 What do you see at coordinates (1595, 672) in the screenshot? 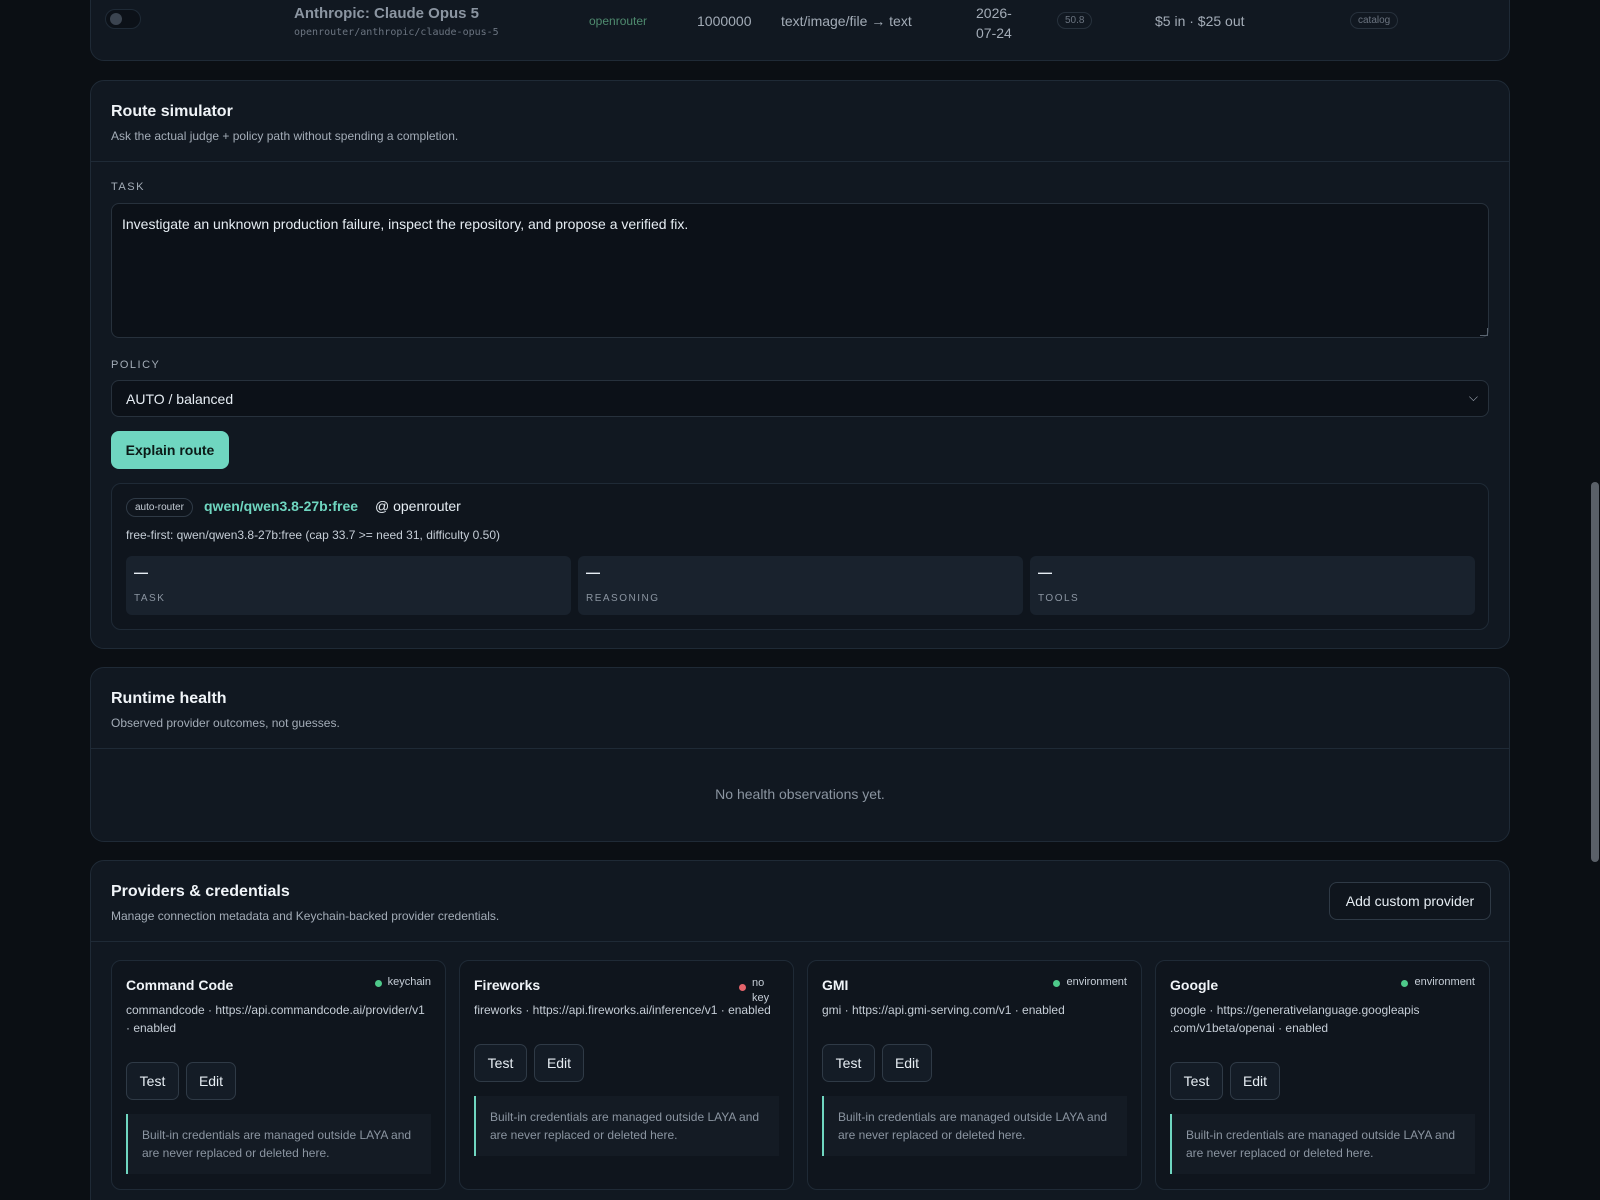
I see `scrollbar-thumb` at bounding box center [1595, 672].